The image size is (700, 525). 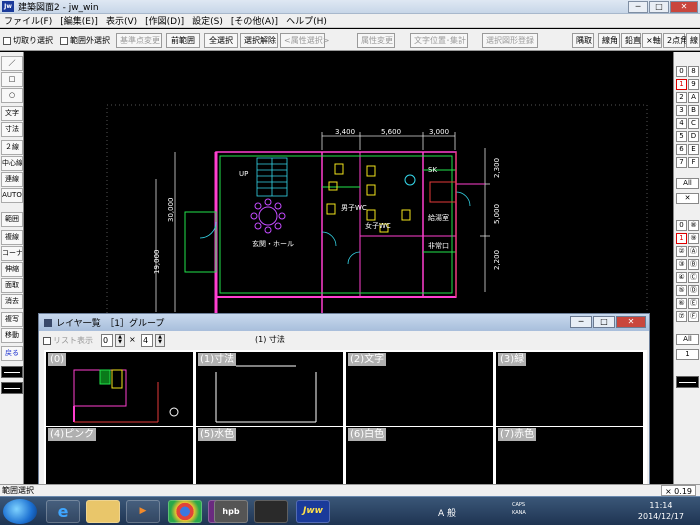 I want to click on tool-text: 文字, so click(x=12, y=113).